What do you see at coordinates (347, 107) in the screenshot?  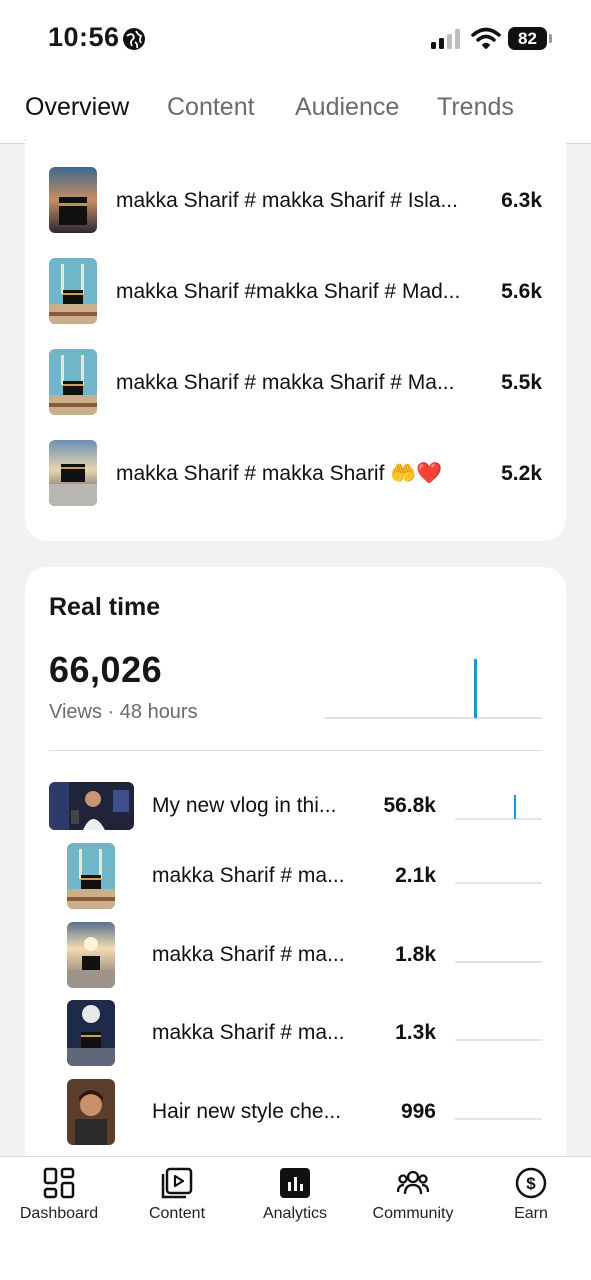 I see `tab-audience: Audience` at bounding box center [347, 107].